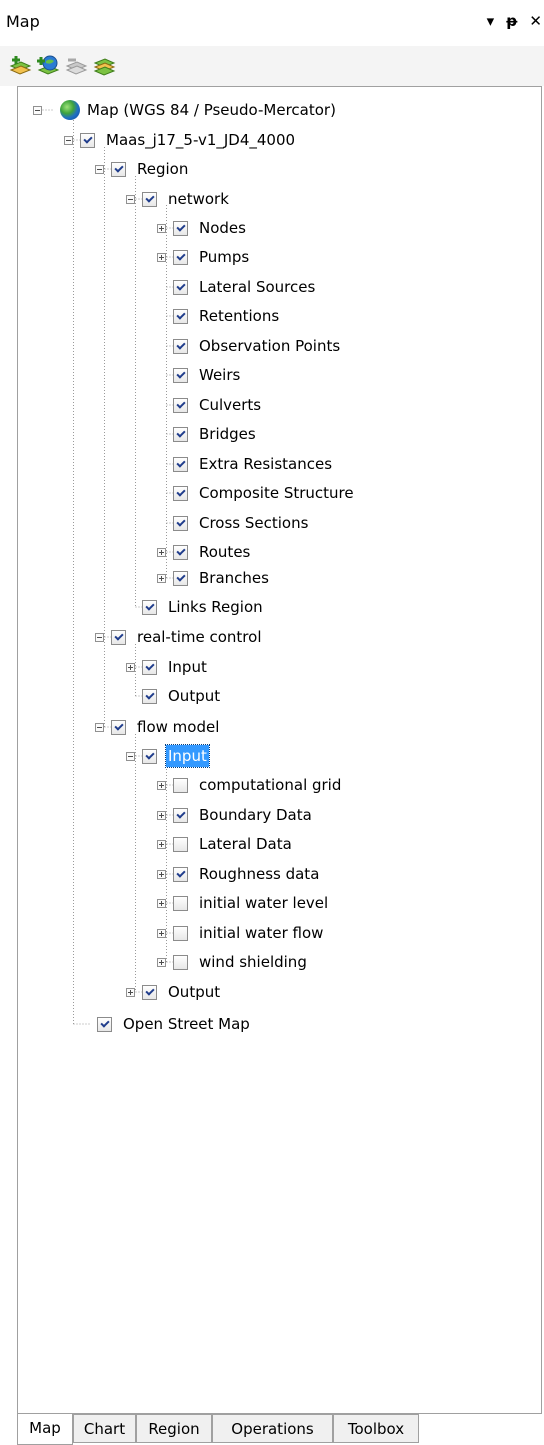 This screenshot has width=544, height=1445. Describe the element at coordinates (187, 637) in the screenshot. I see `tree-item-real-time-control: real-time control` at that location.